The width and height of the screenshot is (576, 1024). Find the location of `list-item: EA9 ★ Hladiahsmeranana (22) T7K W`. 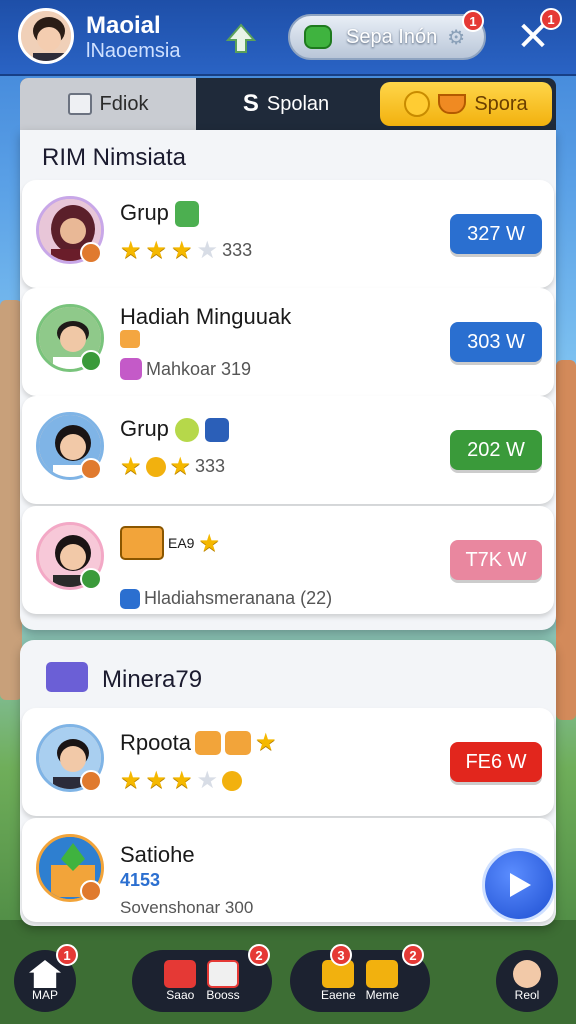

list-item: EA9 ★ Hladiahsmeranana (22) T7K W is located at coordinates (288, 560).